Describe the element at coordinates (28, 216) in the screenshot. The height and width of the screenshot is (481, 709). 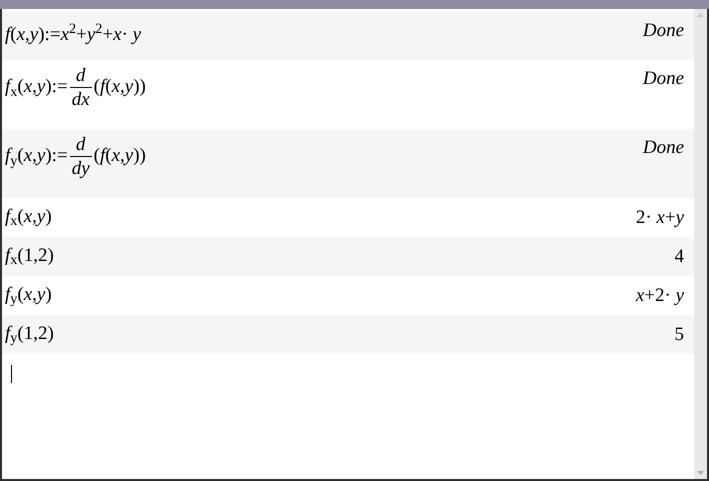
I see `formula-text: f$_{x}$(x,y)` at that location.